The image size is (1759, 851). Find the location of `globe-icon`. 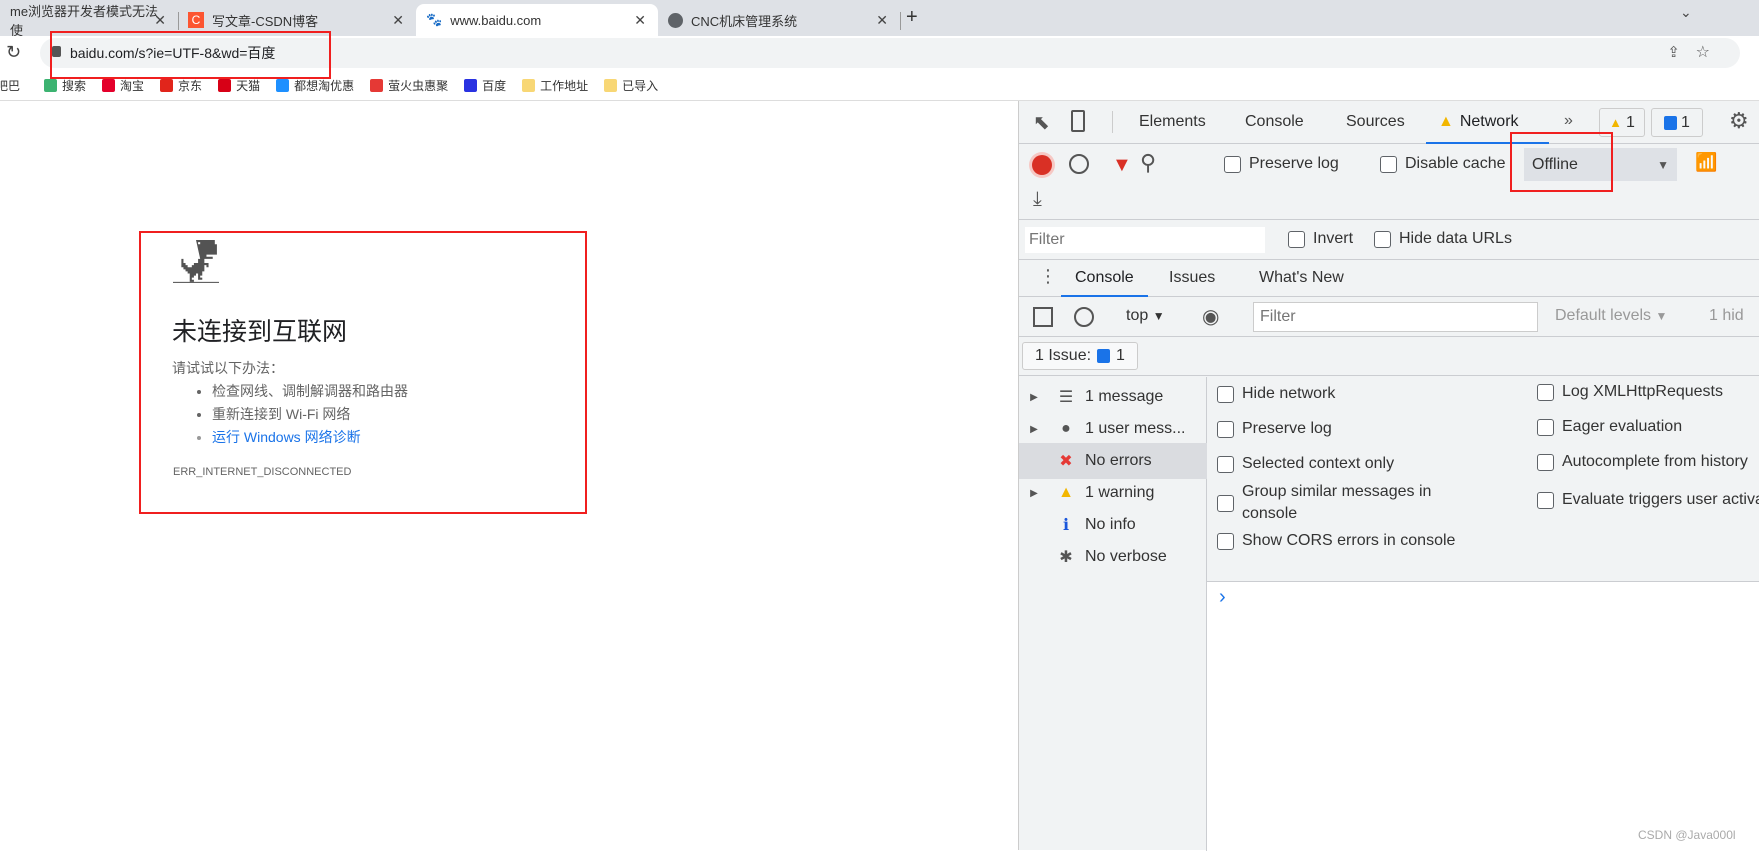

globe-icon is located at coordinates (675, 20).